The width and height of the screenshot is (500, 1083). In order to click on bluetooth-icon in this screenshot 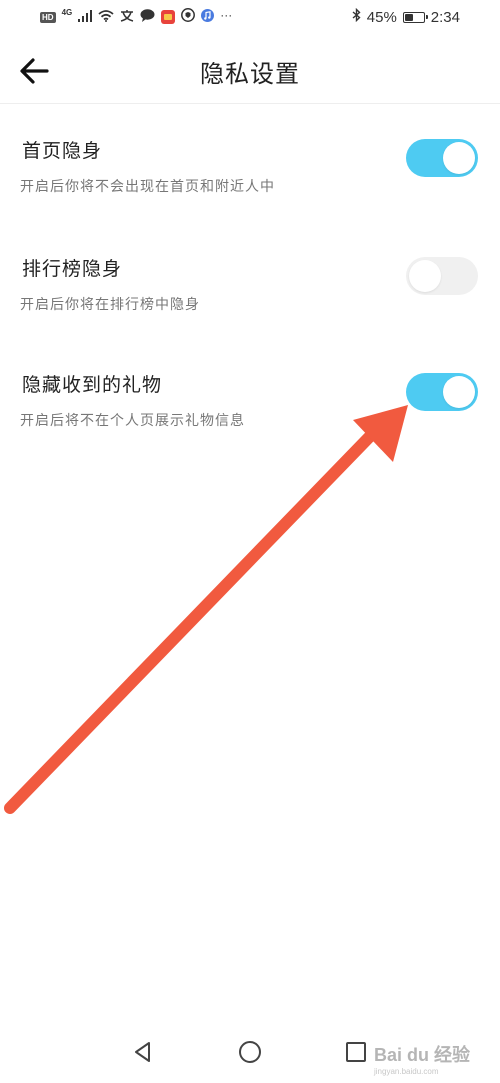, I will do `click(356, 16)`.